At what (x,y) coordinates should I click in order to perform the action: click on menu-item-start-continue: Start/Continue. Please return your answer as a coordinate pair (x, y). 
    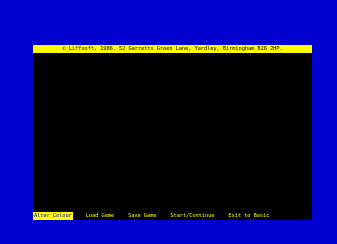
    Looking at the image, I should click on (192, 216).